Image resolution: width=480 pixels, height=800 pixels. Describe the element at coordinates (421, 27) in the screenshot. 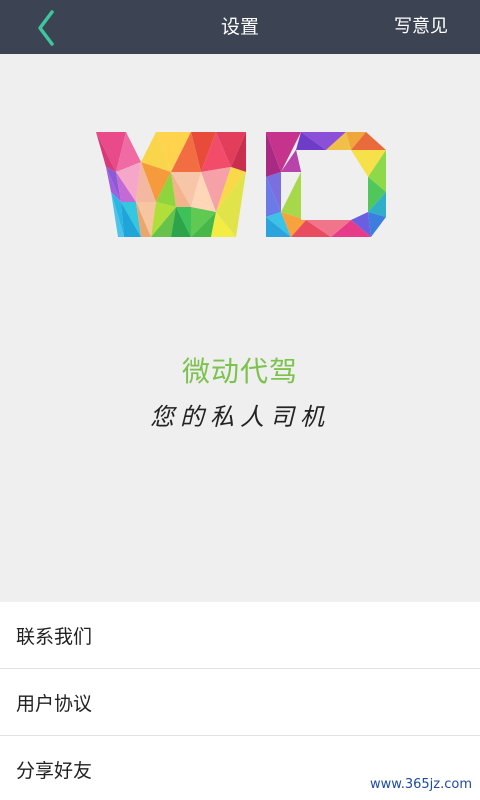

I see `feedback-button: 写意见` at that location.